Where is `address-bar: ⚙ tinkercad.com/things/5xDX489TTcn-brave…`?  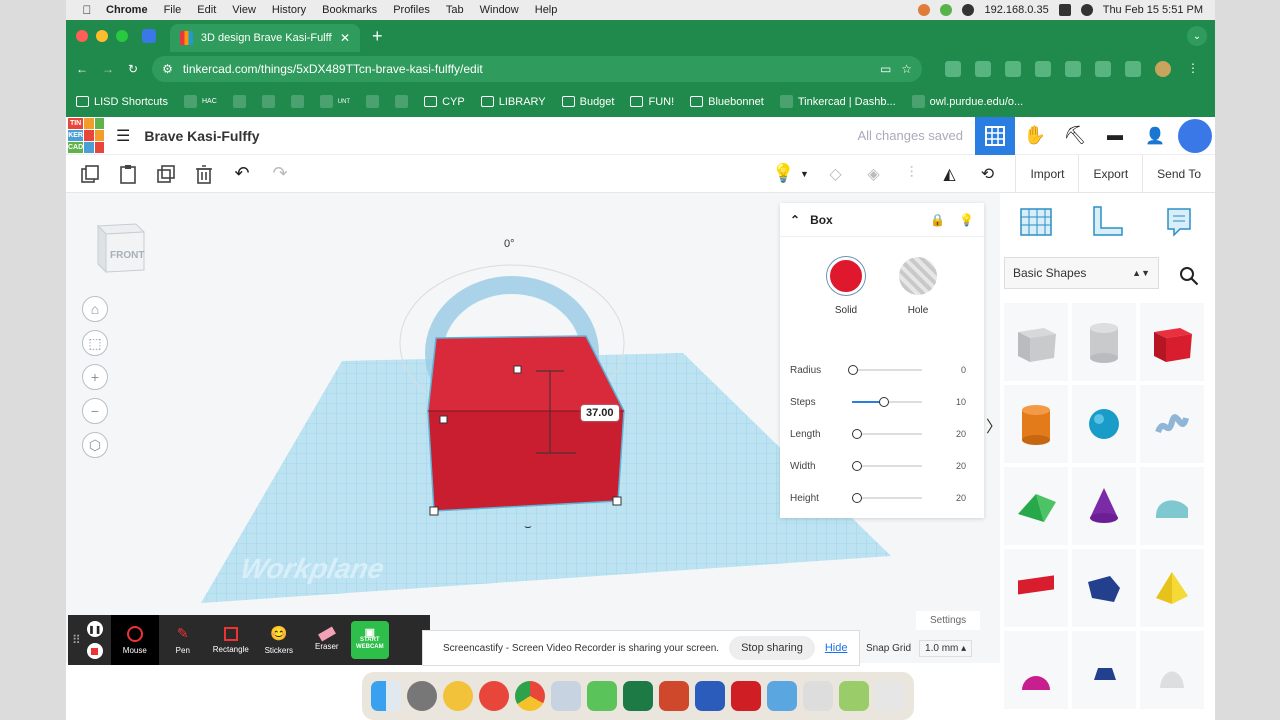 address-bar: ⚙ tinkercad.com/things/5xDX489TTcn-brave… is located at coordinates (537, 69).